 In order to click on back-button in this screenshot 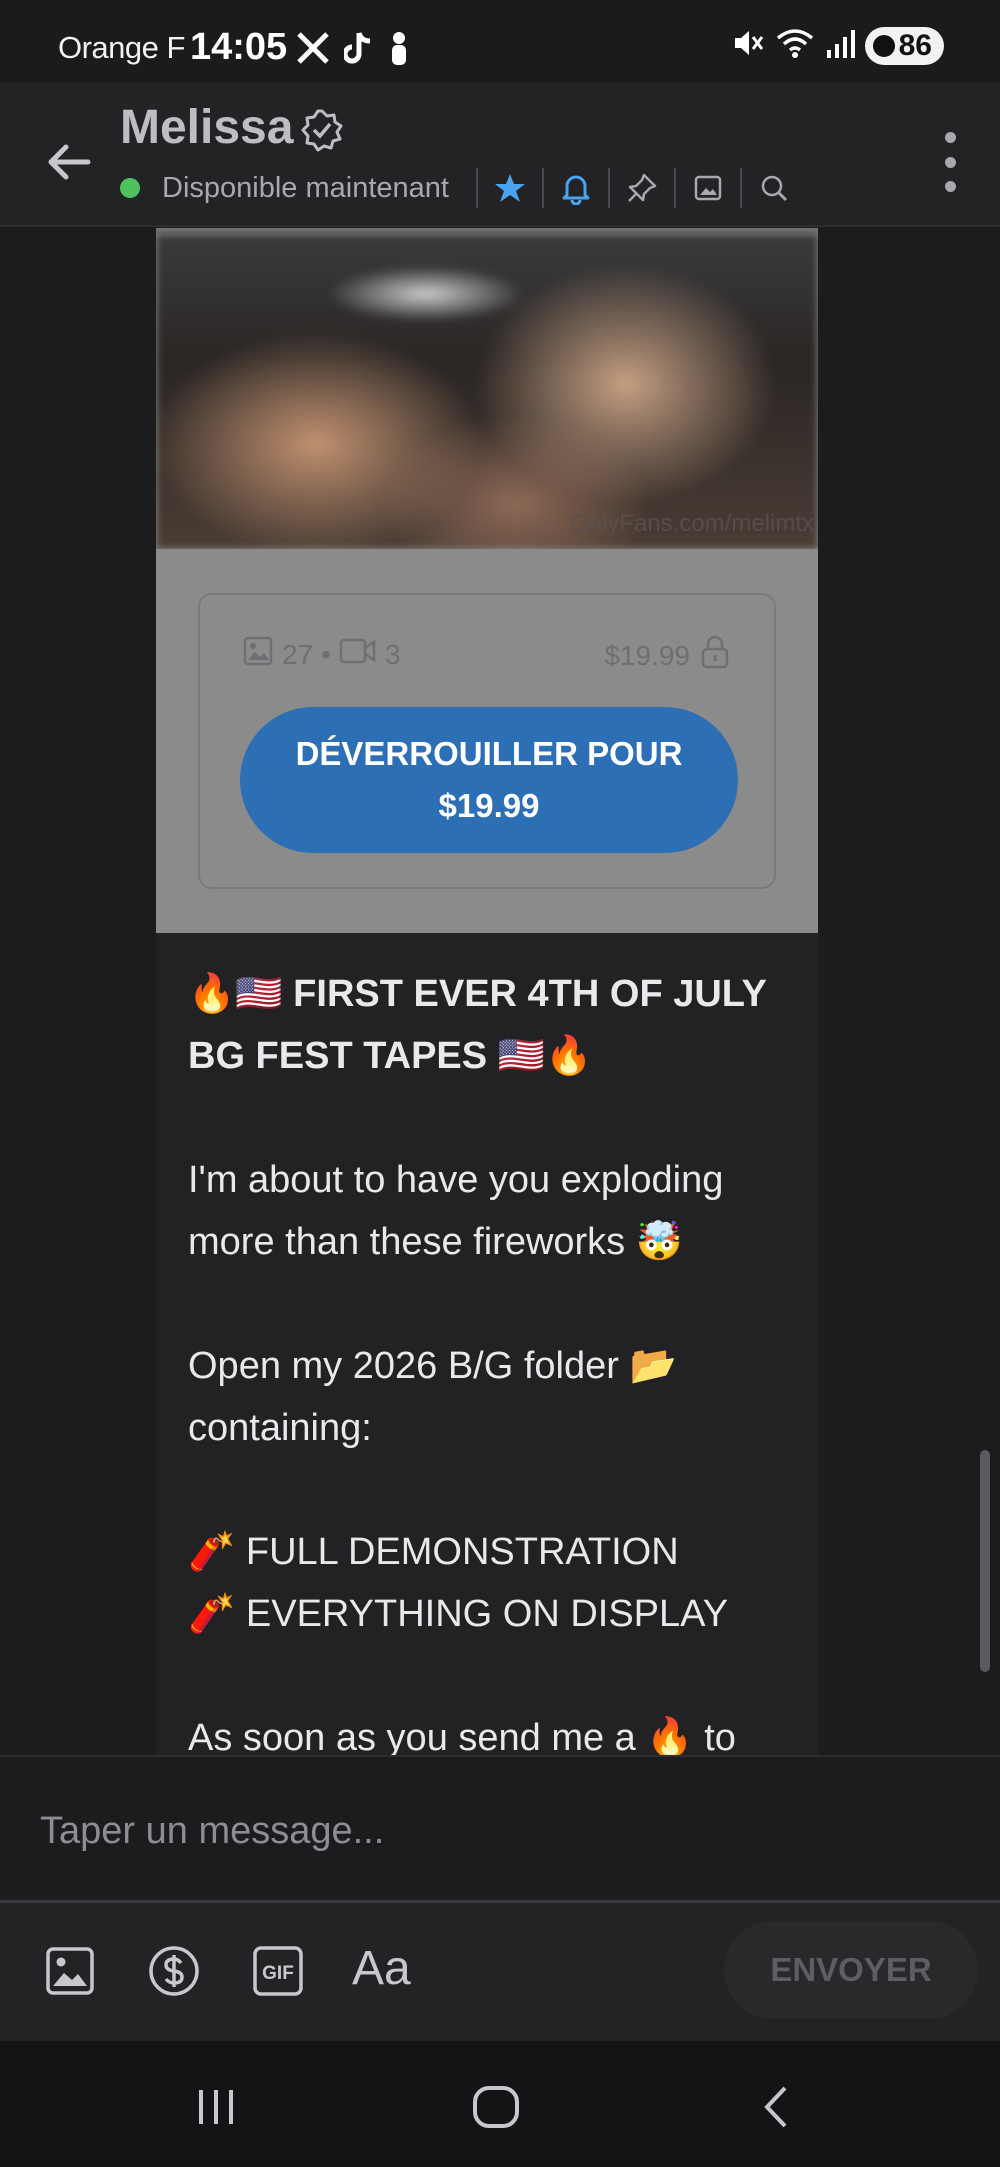, I will do `click(70, 162)`.